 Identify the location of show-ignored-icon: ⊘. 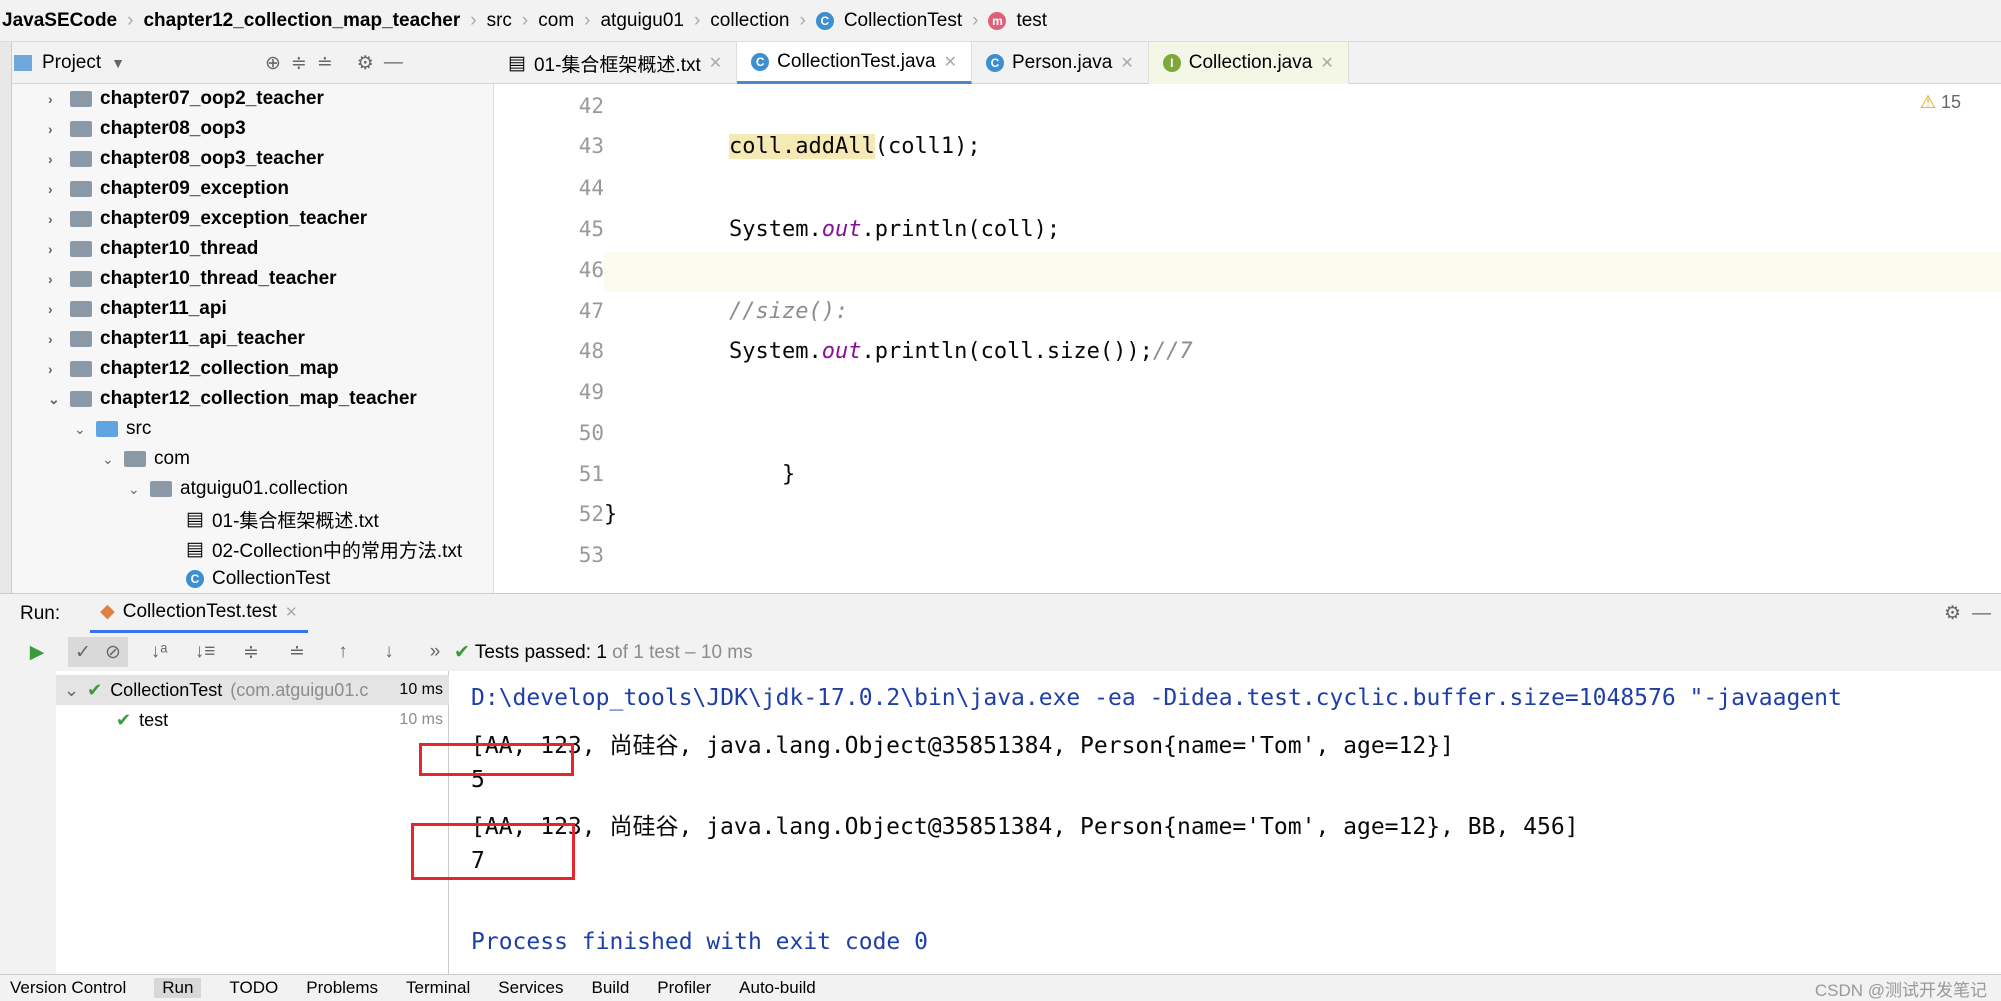
(113, 652).